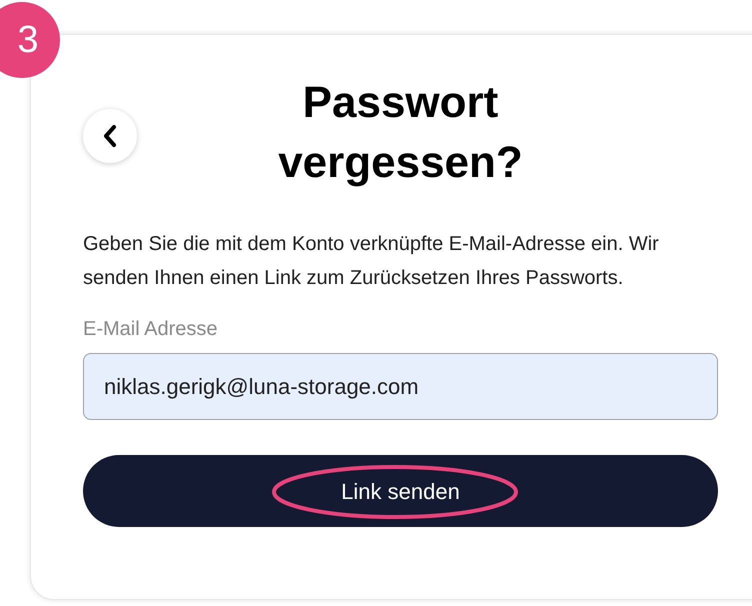 This screenshot has height=606, width=752. Describe the element at coordinates (150, 329) in the screenshot. I see `email-label: E-Mail Adresse` at that location.